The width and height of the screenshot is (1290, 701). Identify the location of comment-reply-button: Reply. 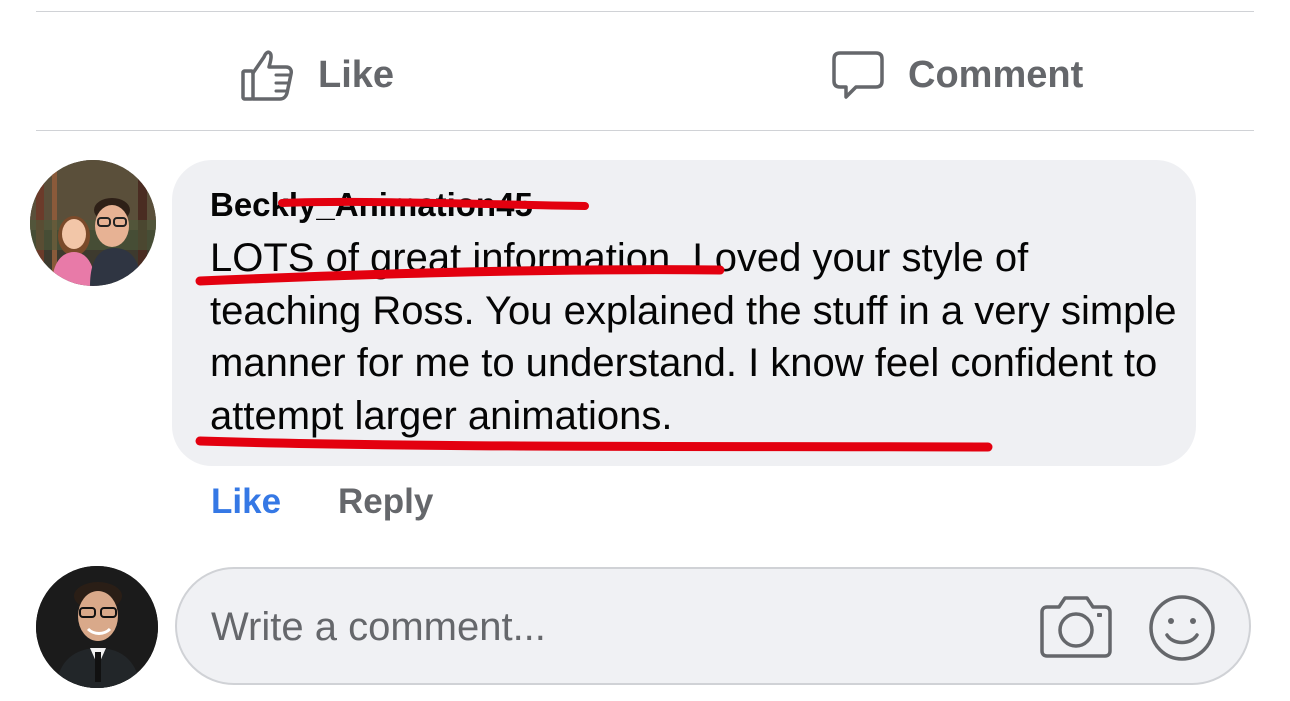
(385, 502).